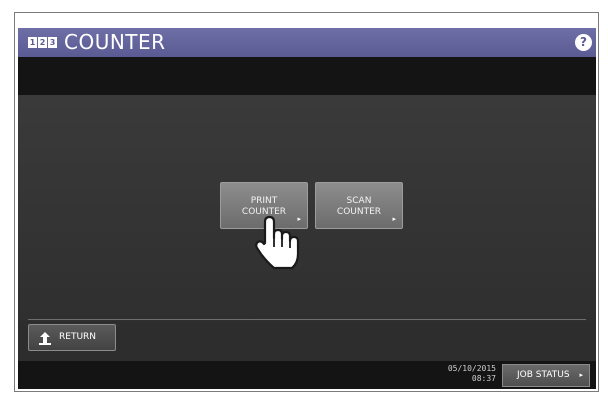 This screenshot has height=406, width=608. I want to click on datetime: 05/10/2015 08:37, so click(456, 374).